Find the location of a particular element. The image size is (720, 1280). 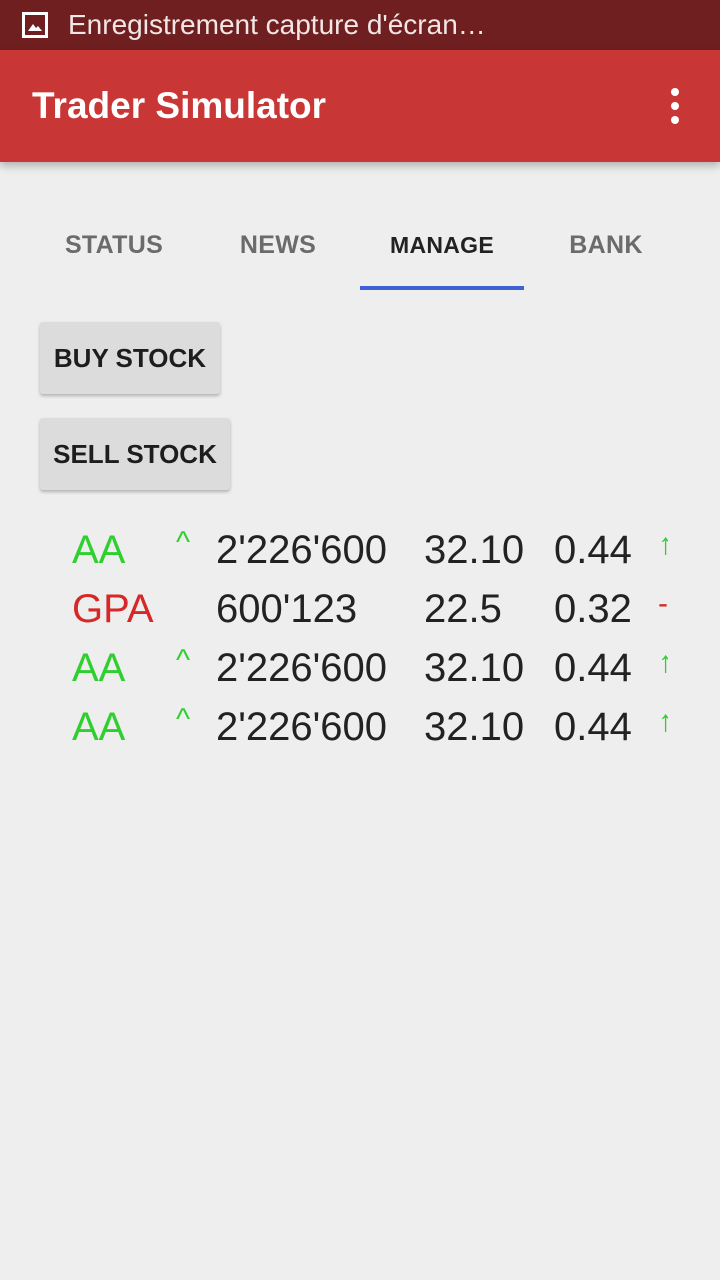

buy-stock-button: BUY STOCK is located at coordinates (130, 358).